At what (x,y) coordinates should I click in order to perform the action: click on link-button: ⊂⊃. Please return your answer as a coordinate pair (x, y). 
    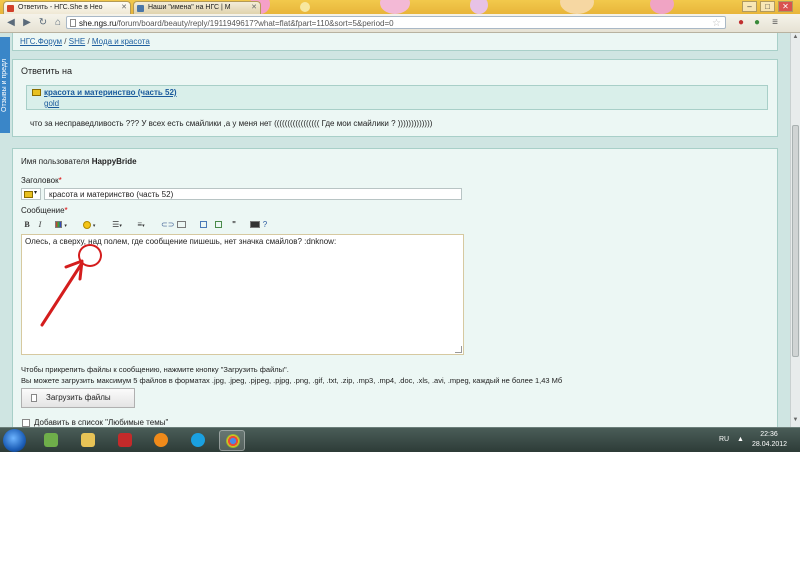
    Looking at the image, I should click on (168, 224).